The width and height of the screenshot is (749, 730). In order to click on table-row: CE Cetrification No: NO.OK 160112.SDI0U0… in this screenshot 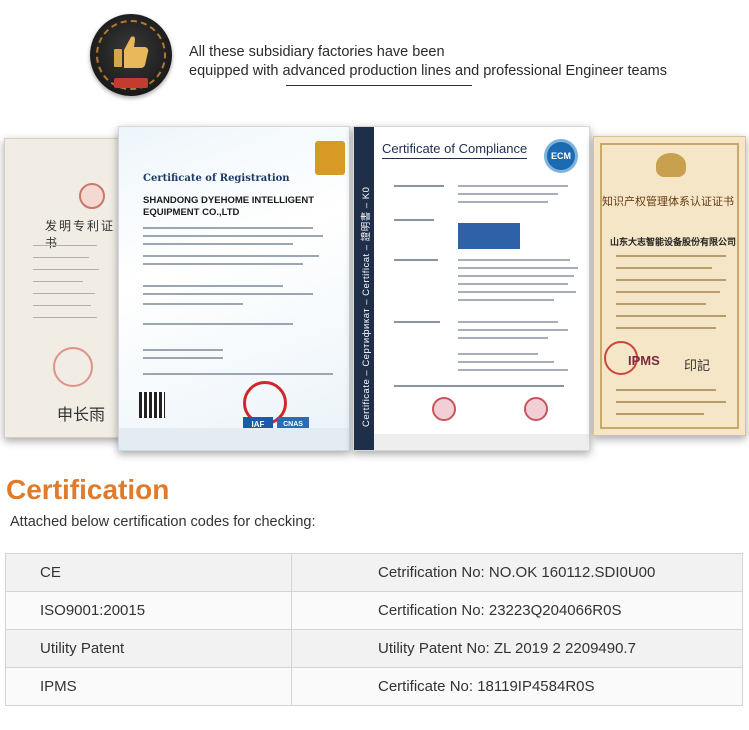, I will do `click(374, 573)`.